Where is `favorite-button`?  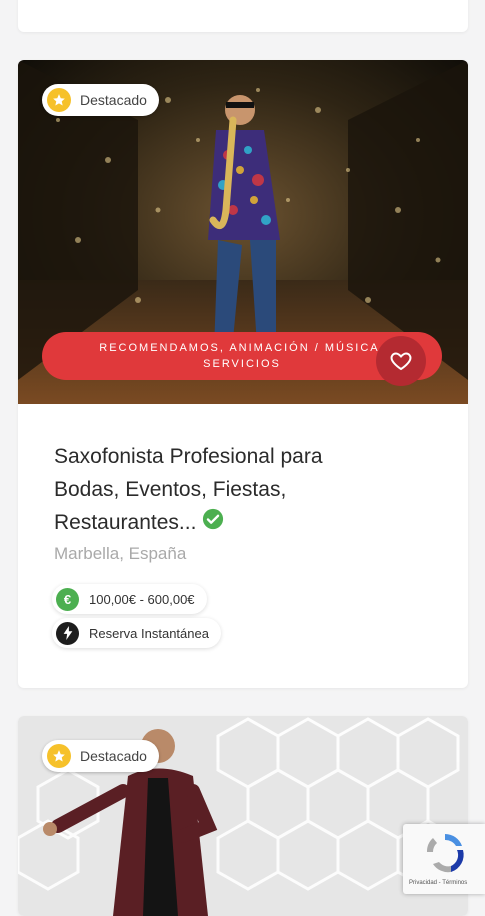 favorite-button is located at coordinates (401, 361).